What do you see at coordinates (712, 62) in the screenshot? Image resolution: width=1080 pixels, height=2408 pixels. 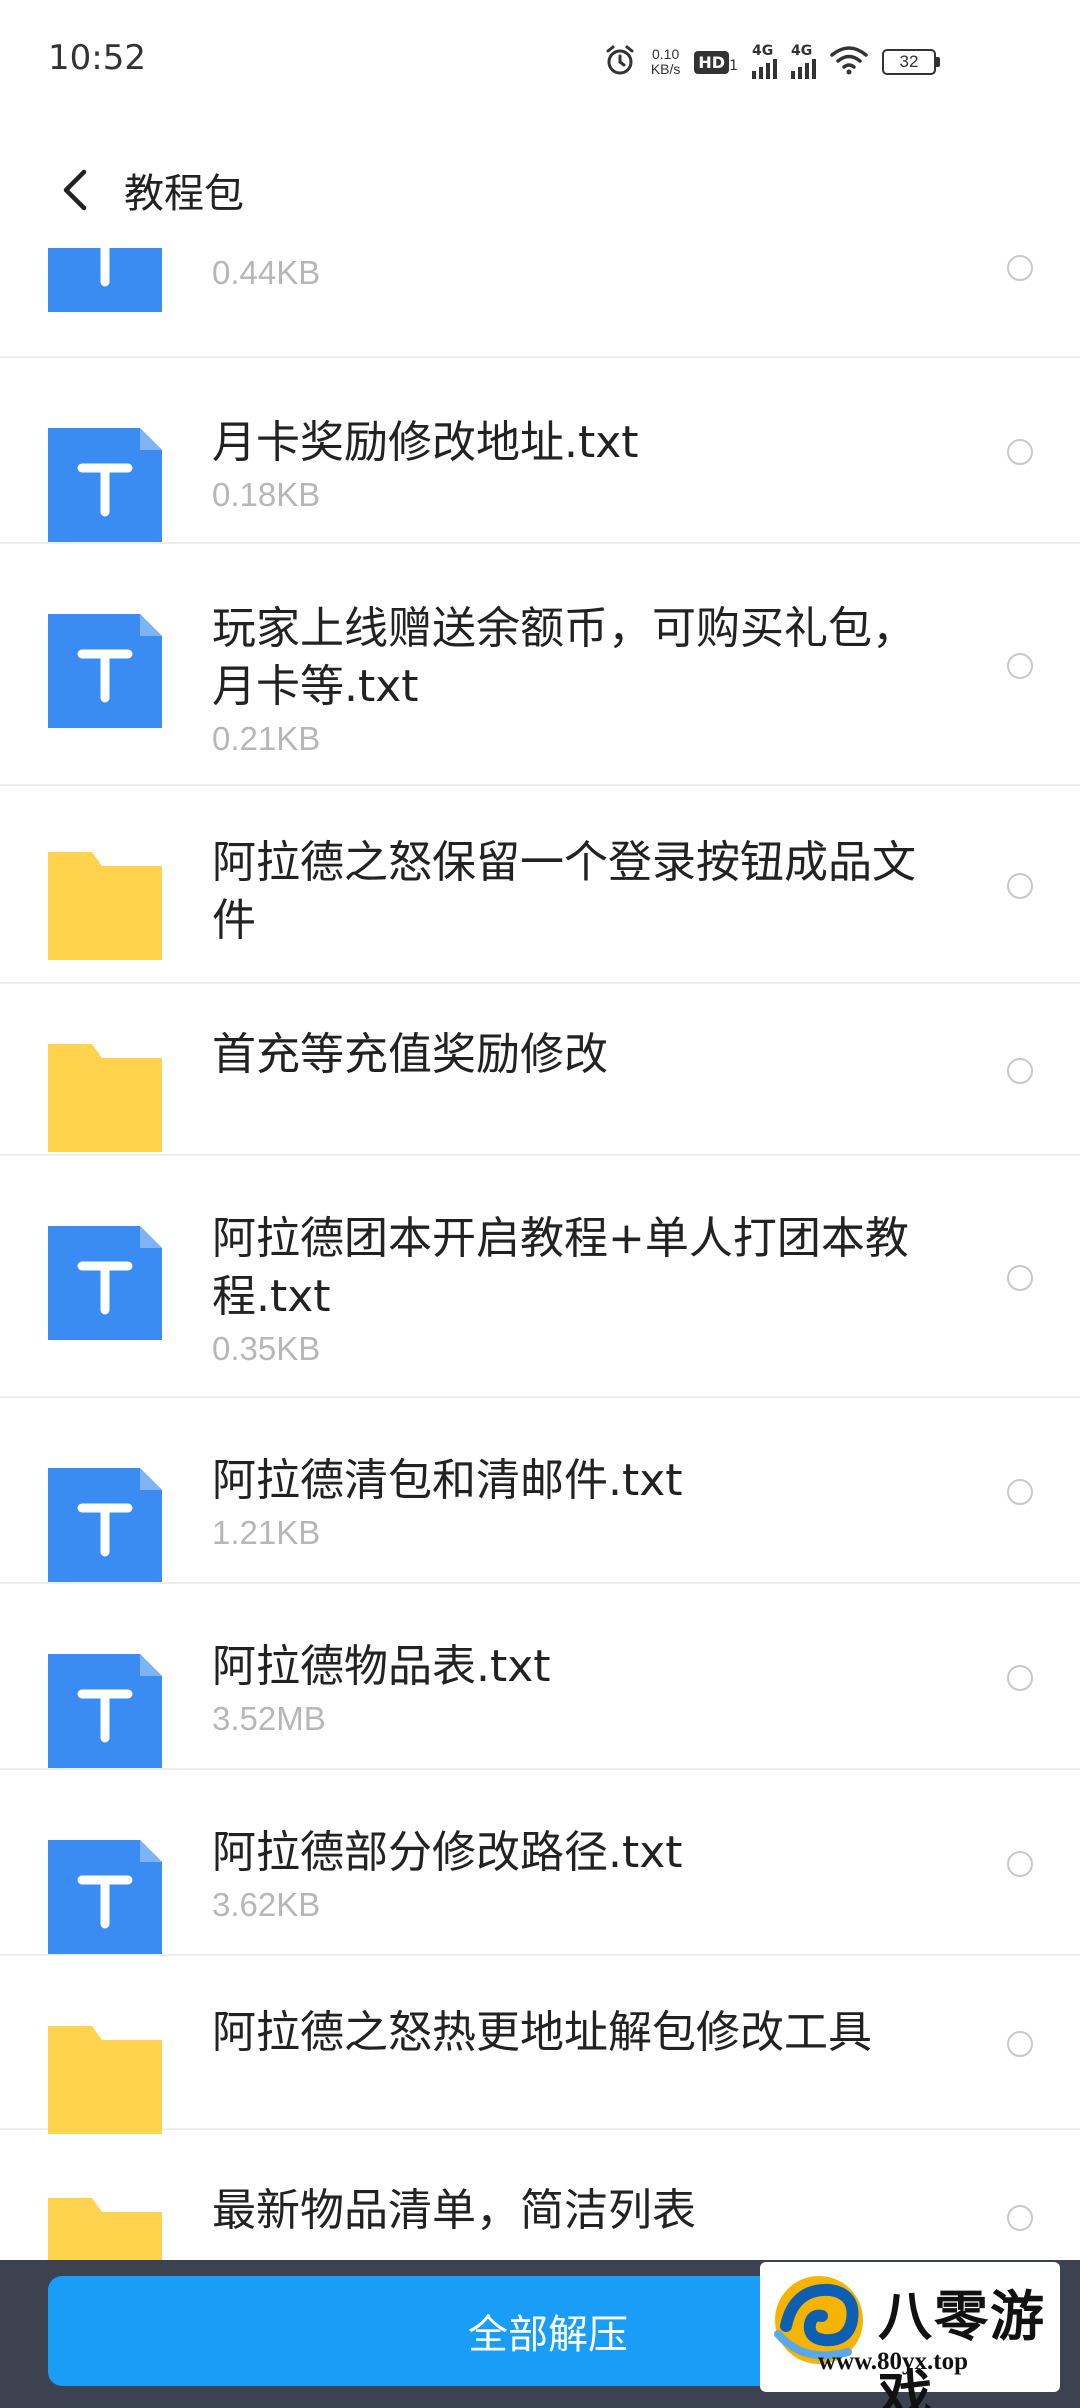 I see `hd-label: HD` at bounding box center [712, 62].